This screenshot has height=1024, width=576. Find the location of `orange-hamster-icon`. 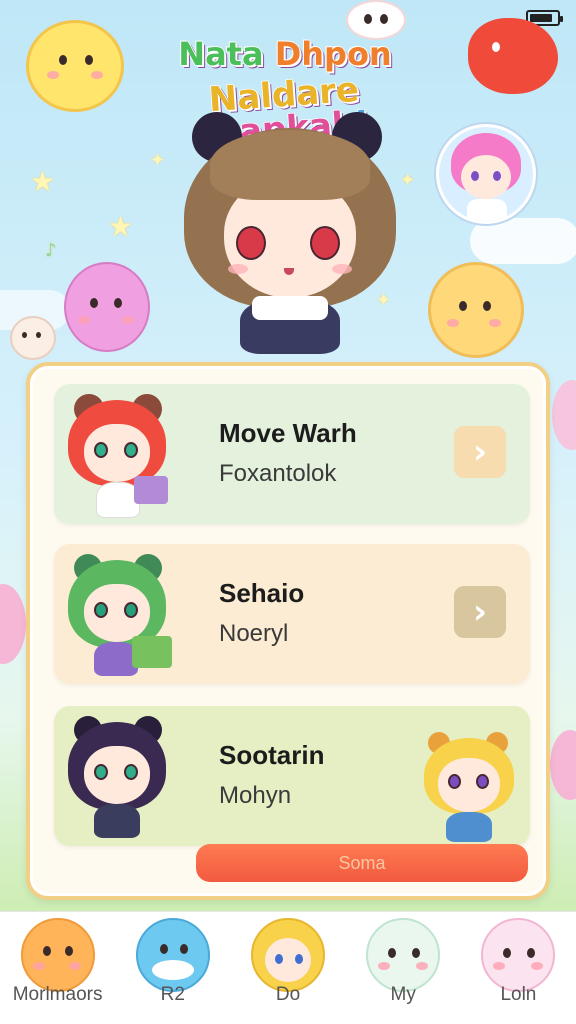

orange-hamster-icon is located at coordinates (57, 955).